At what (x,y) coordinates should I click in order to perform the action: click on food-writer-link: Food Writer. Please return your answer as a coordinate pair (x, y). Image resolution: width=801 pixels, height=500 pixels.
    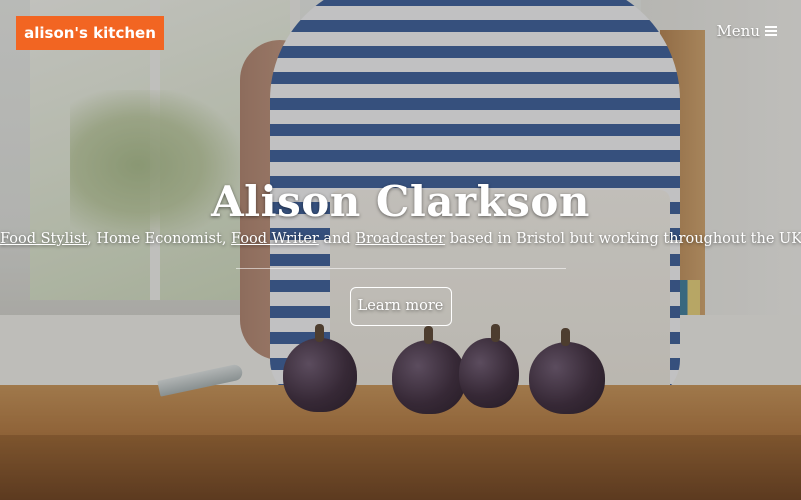
    Looking at the image, I should click on (275, 239).